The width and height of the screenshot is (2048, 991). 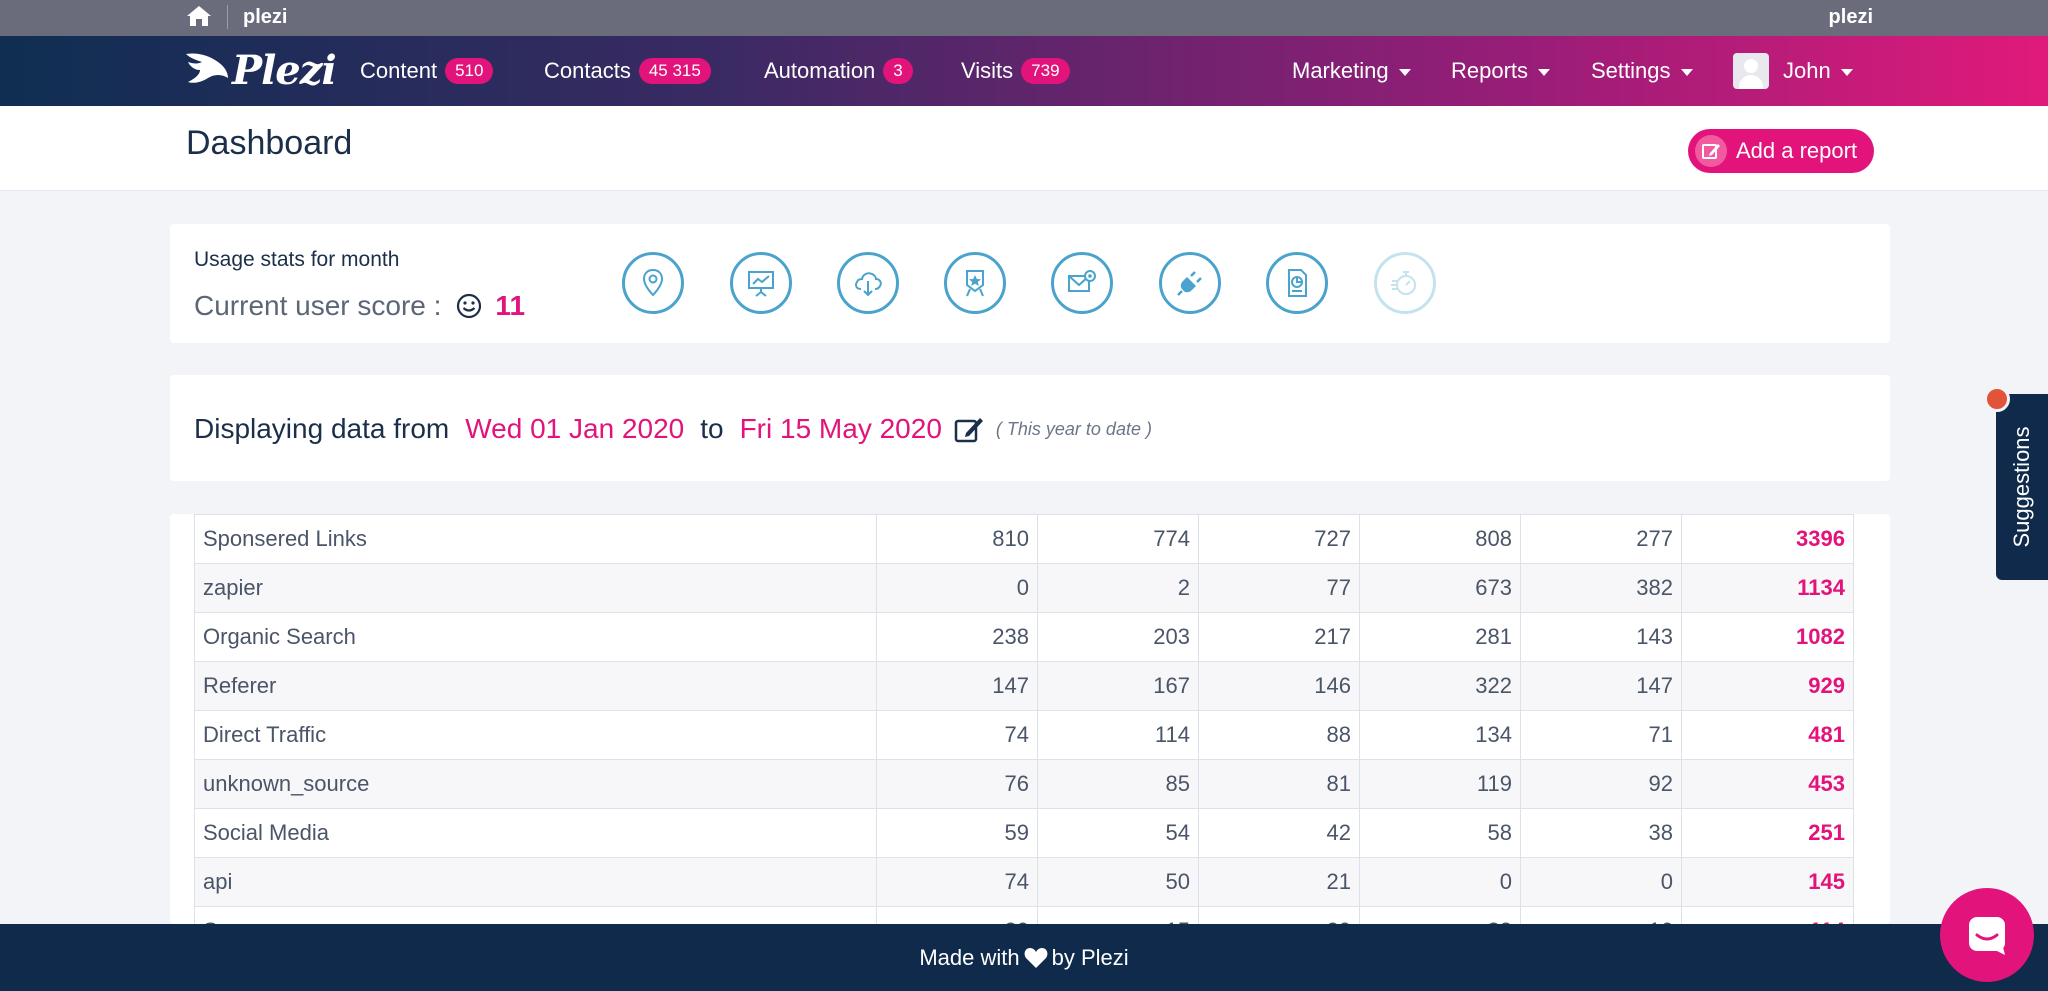 What do you see at coordinates (653, 283) in the screenshot?
I see `location-pin-icon` at bounding box center [653, 283].